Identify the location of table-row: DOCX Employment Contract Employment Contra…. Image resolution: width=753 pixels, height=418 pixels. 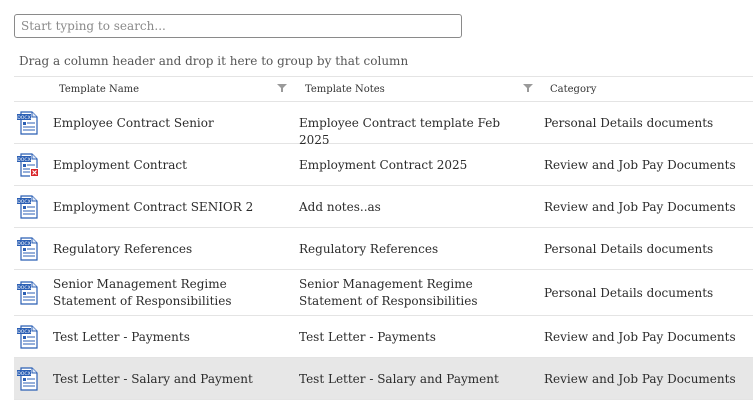
(383, 165).